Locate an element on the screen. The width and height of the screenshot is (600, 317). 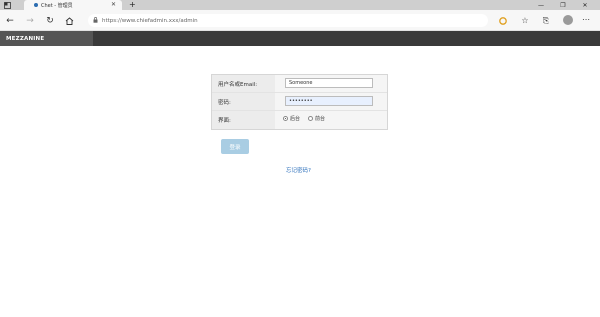
username-cell is located at coordinates (331, 83).